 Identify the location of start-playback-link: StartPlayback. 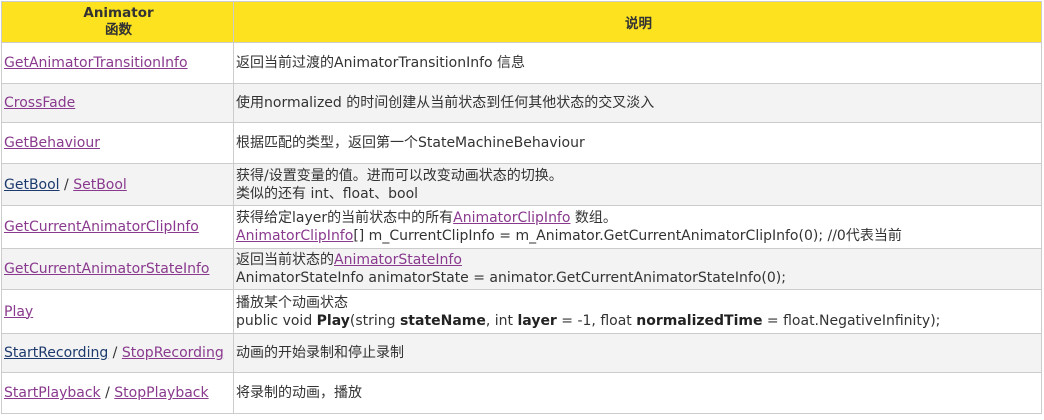
(52, 393).